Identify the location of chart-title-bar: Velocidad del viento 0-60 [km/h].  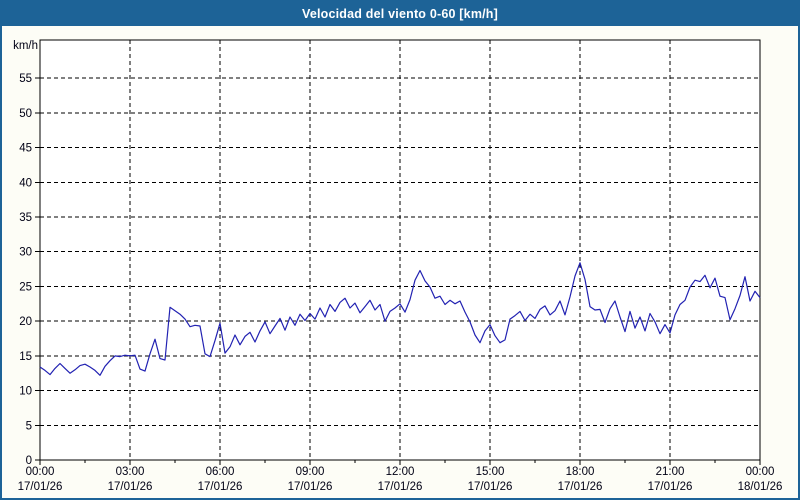
(400, 14).